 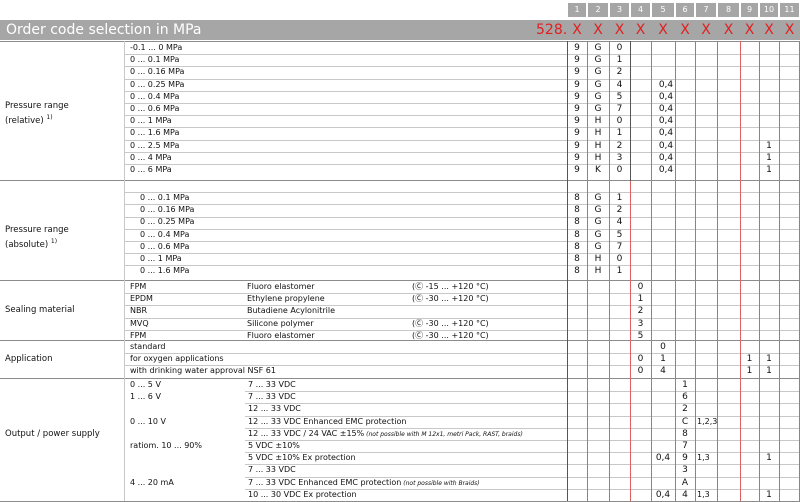 What do you see at coordinates (40, 310) in the screenshot?
I see `group-label-sealing: Sealing material` at bounding box center [40, 310].